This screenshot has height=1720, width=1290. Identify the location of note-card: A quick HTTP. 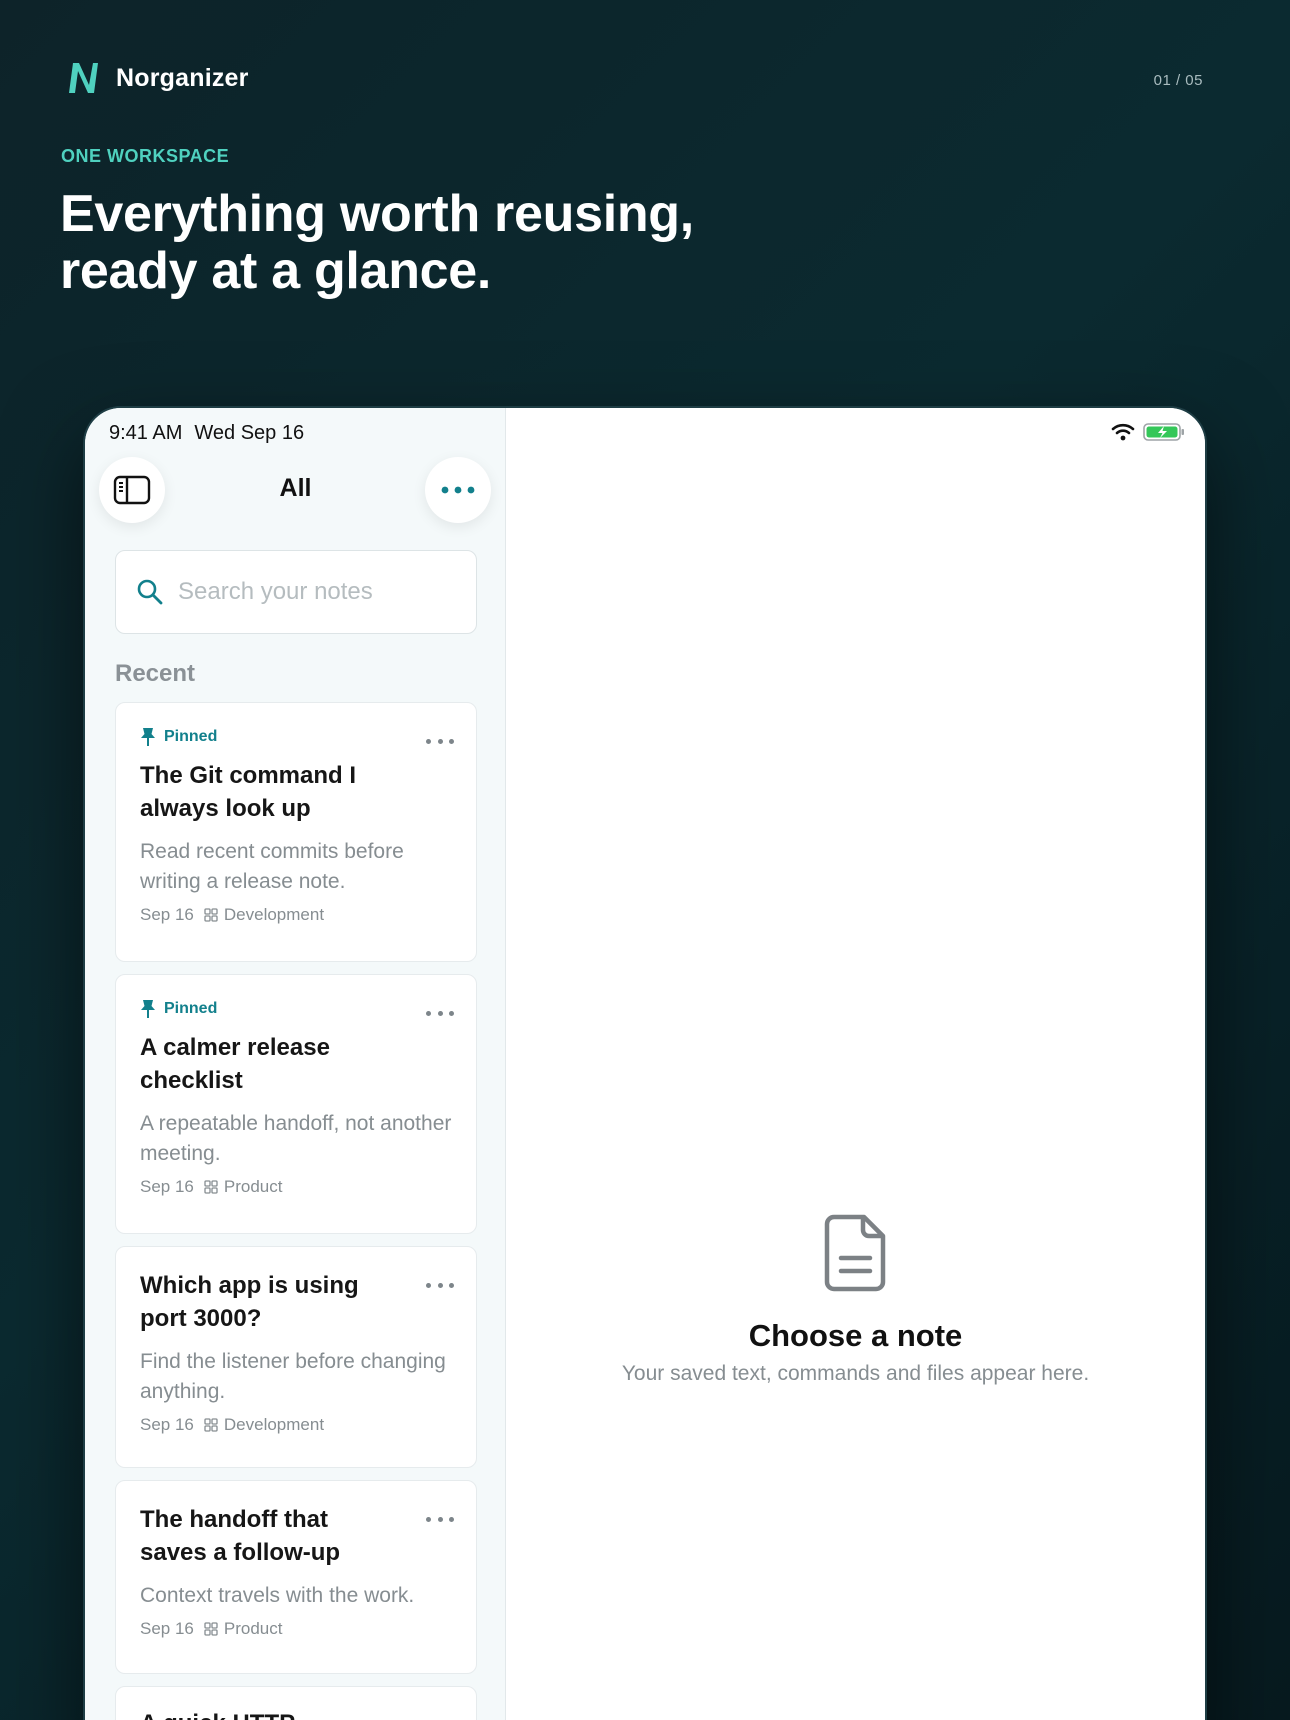
(296, 1703).